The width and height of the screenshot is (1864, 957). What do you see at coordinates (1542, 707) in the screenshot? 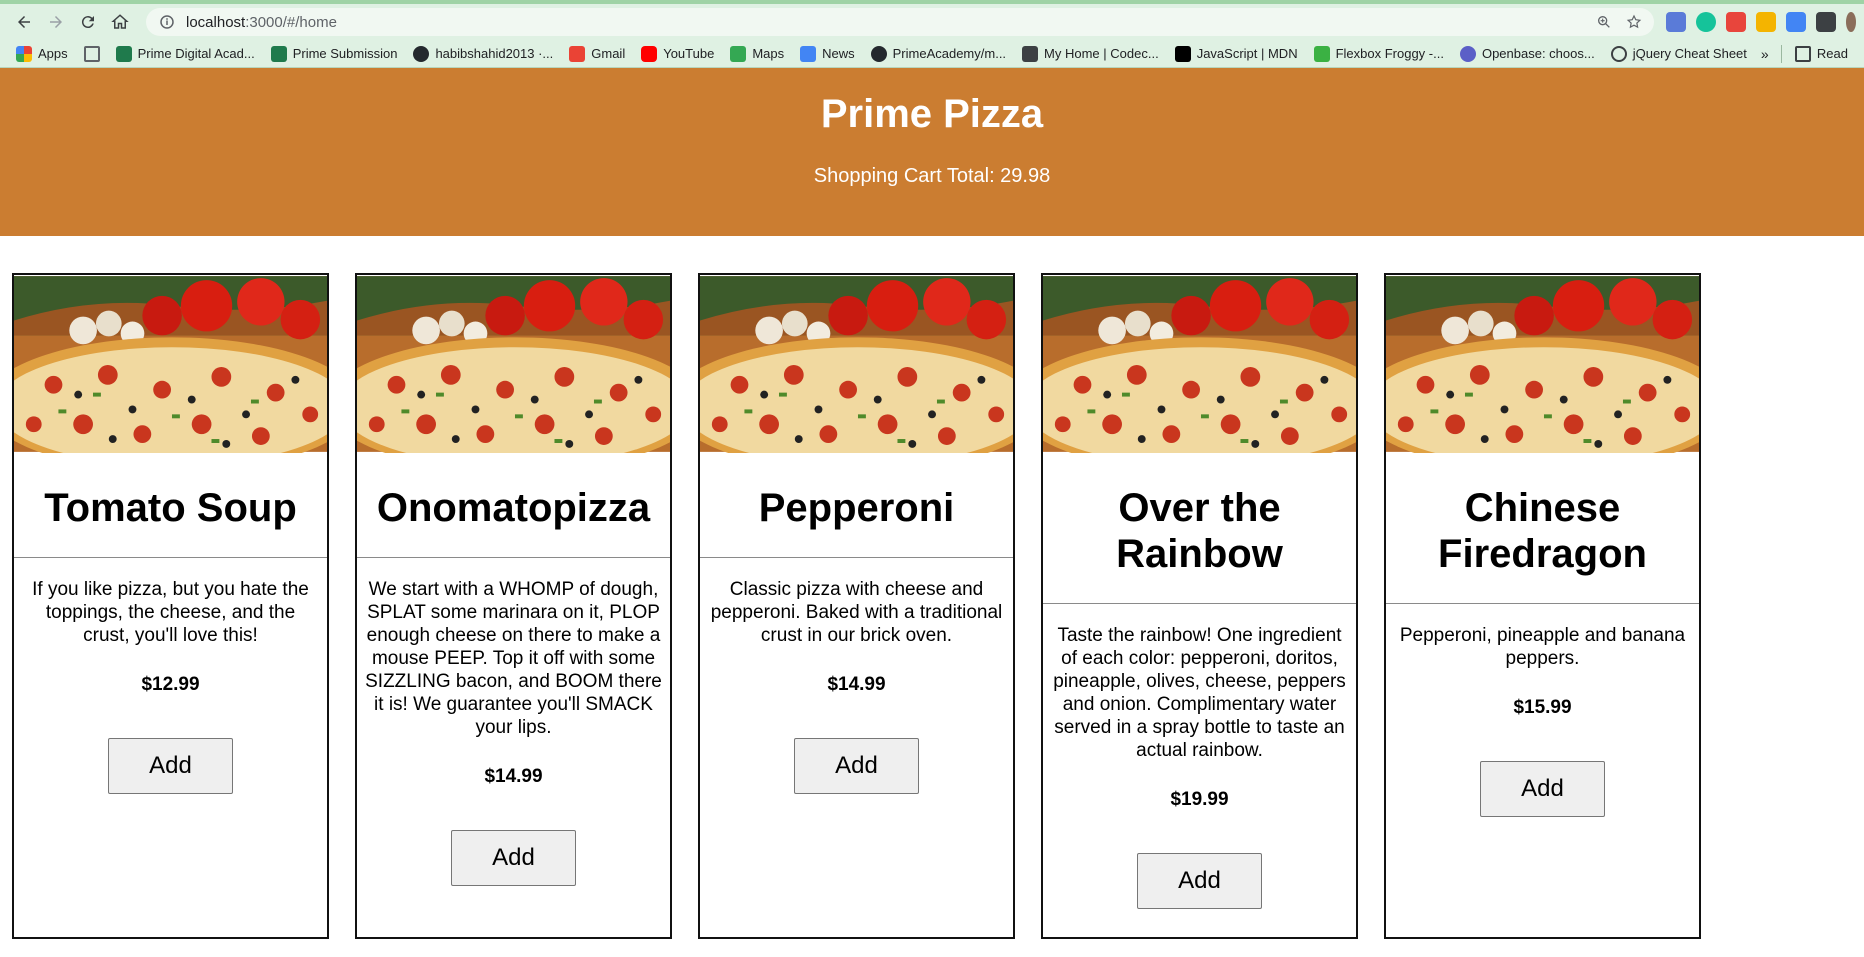
I see `pizza-price: $15.99` at bounding box center [1542, 707].